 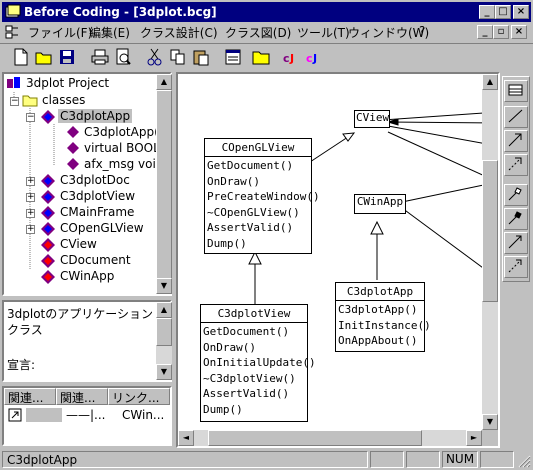 I want to click on diagram-vertical-scrollbar: ▲ ▼, so click(x=490, y=252).